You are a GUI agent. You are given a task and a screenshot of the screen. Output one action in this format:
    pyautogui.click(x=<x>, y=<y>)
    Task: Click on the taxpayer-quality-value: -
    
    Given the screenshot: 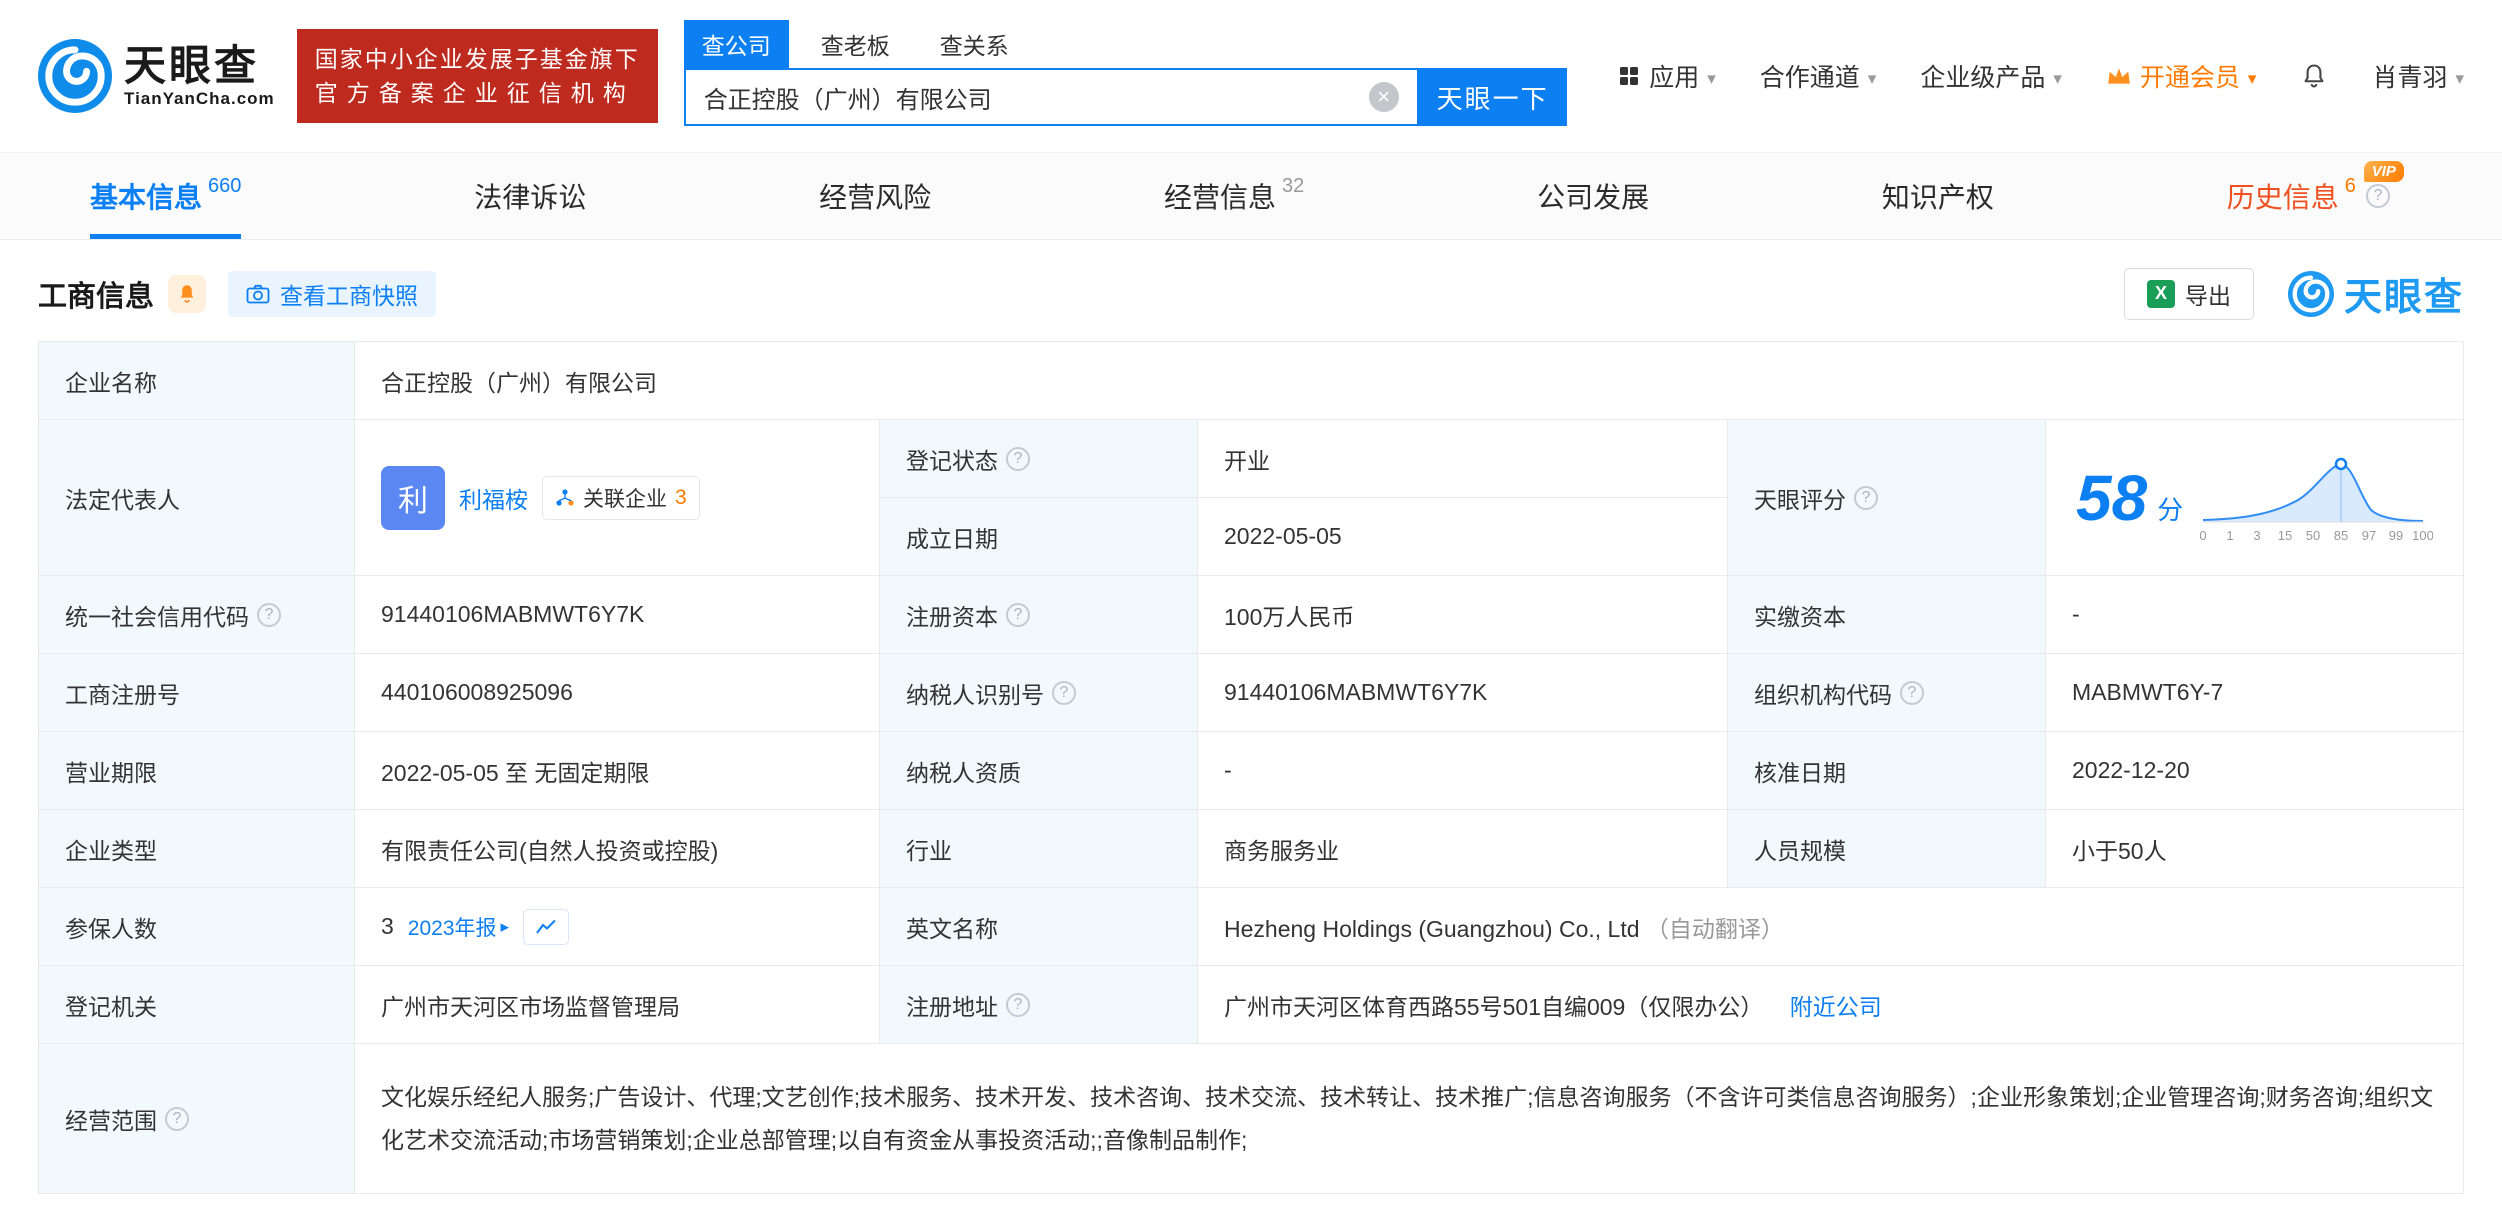 What is the action you would take?
    pyautogui.click(x=1462, y=770)
    